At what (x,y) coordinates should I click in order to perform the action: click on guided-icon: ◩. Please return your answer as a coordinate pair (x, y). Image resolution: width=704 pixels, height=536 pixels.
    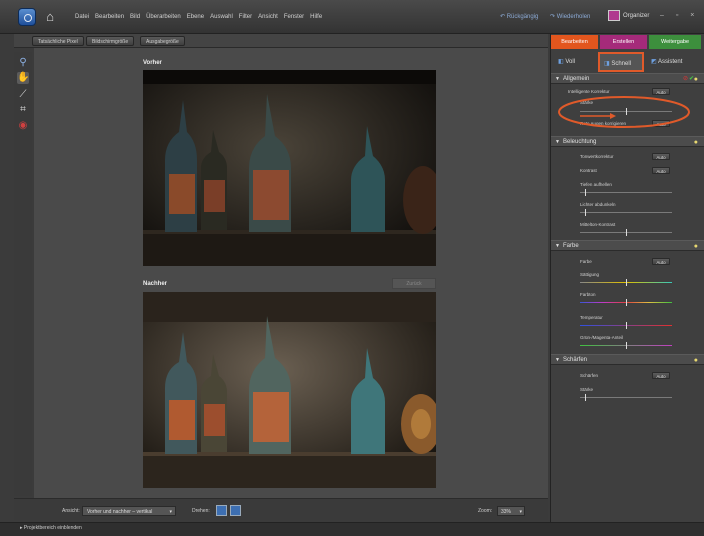
    Looking at the image, I should click on (654, 62).